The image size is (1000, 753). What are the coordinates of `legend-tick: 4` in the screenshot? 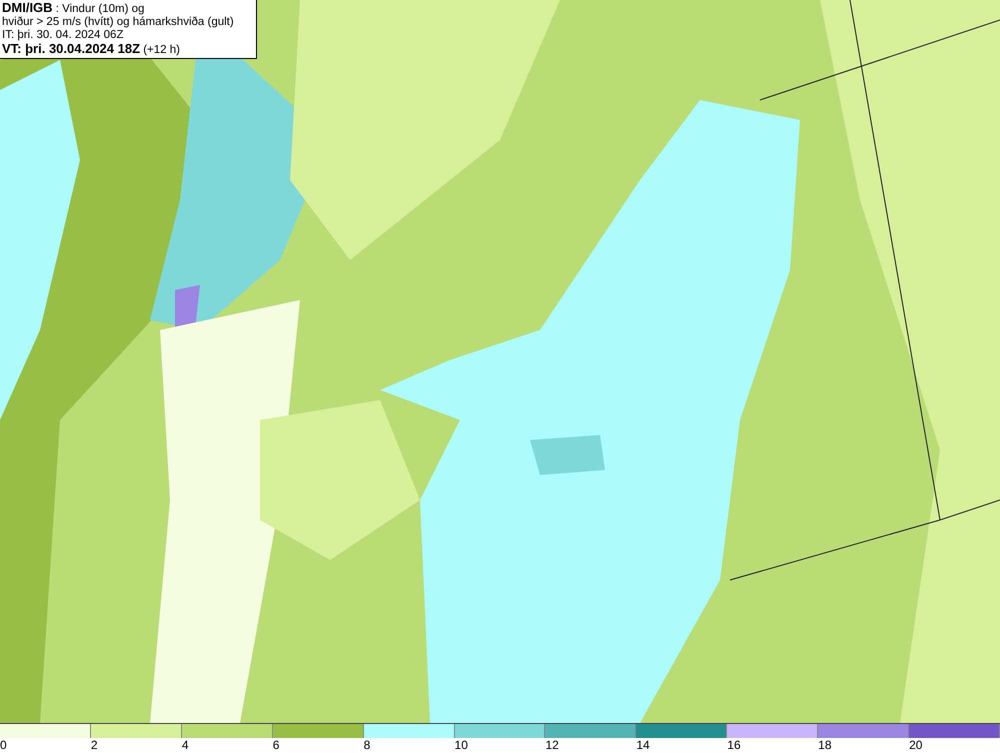 It's located at (185, 745).